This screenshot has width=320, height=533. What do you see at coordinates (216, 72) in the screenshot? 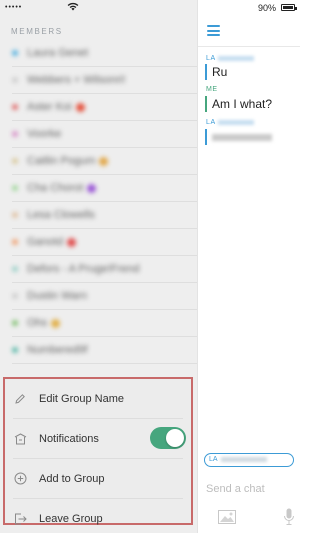
I see `chat-message: Ru` at bounding box center [216, 72].